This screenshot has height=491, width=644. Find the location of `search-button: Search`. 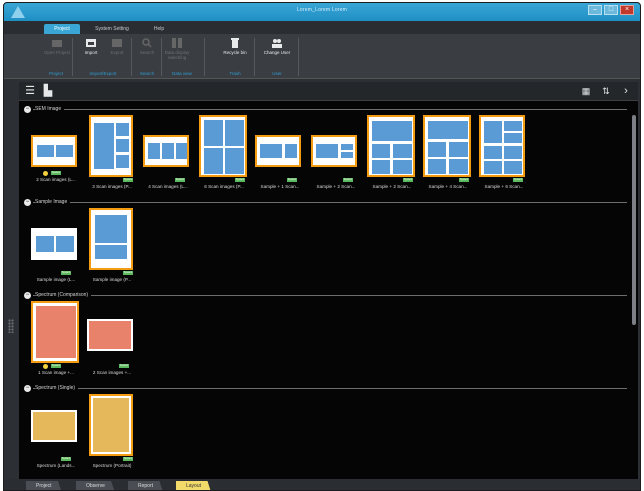

search-button: Search is located at coordinates (147, 52).